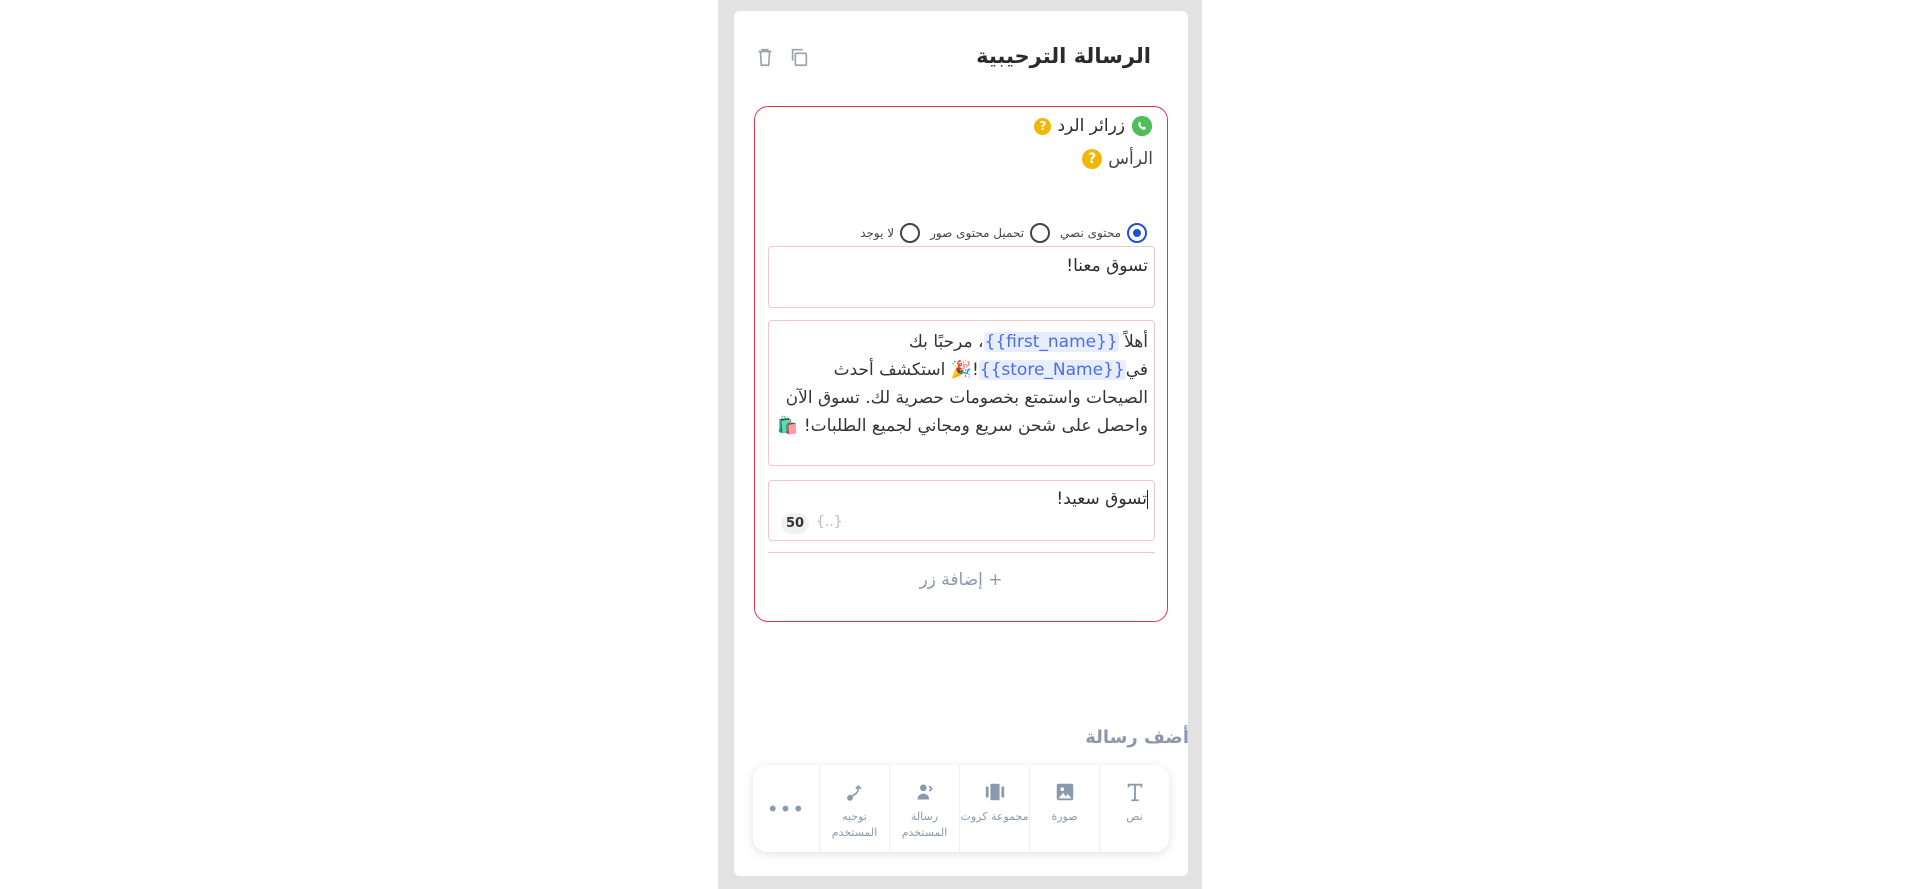  What do you see at coordinates (924, 824) in the screenshot?
I see `toolbar-item-label: رسالة المستخدم` at bounding box center [924, 824].